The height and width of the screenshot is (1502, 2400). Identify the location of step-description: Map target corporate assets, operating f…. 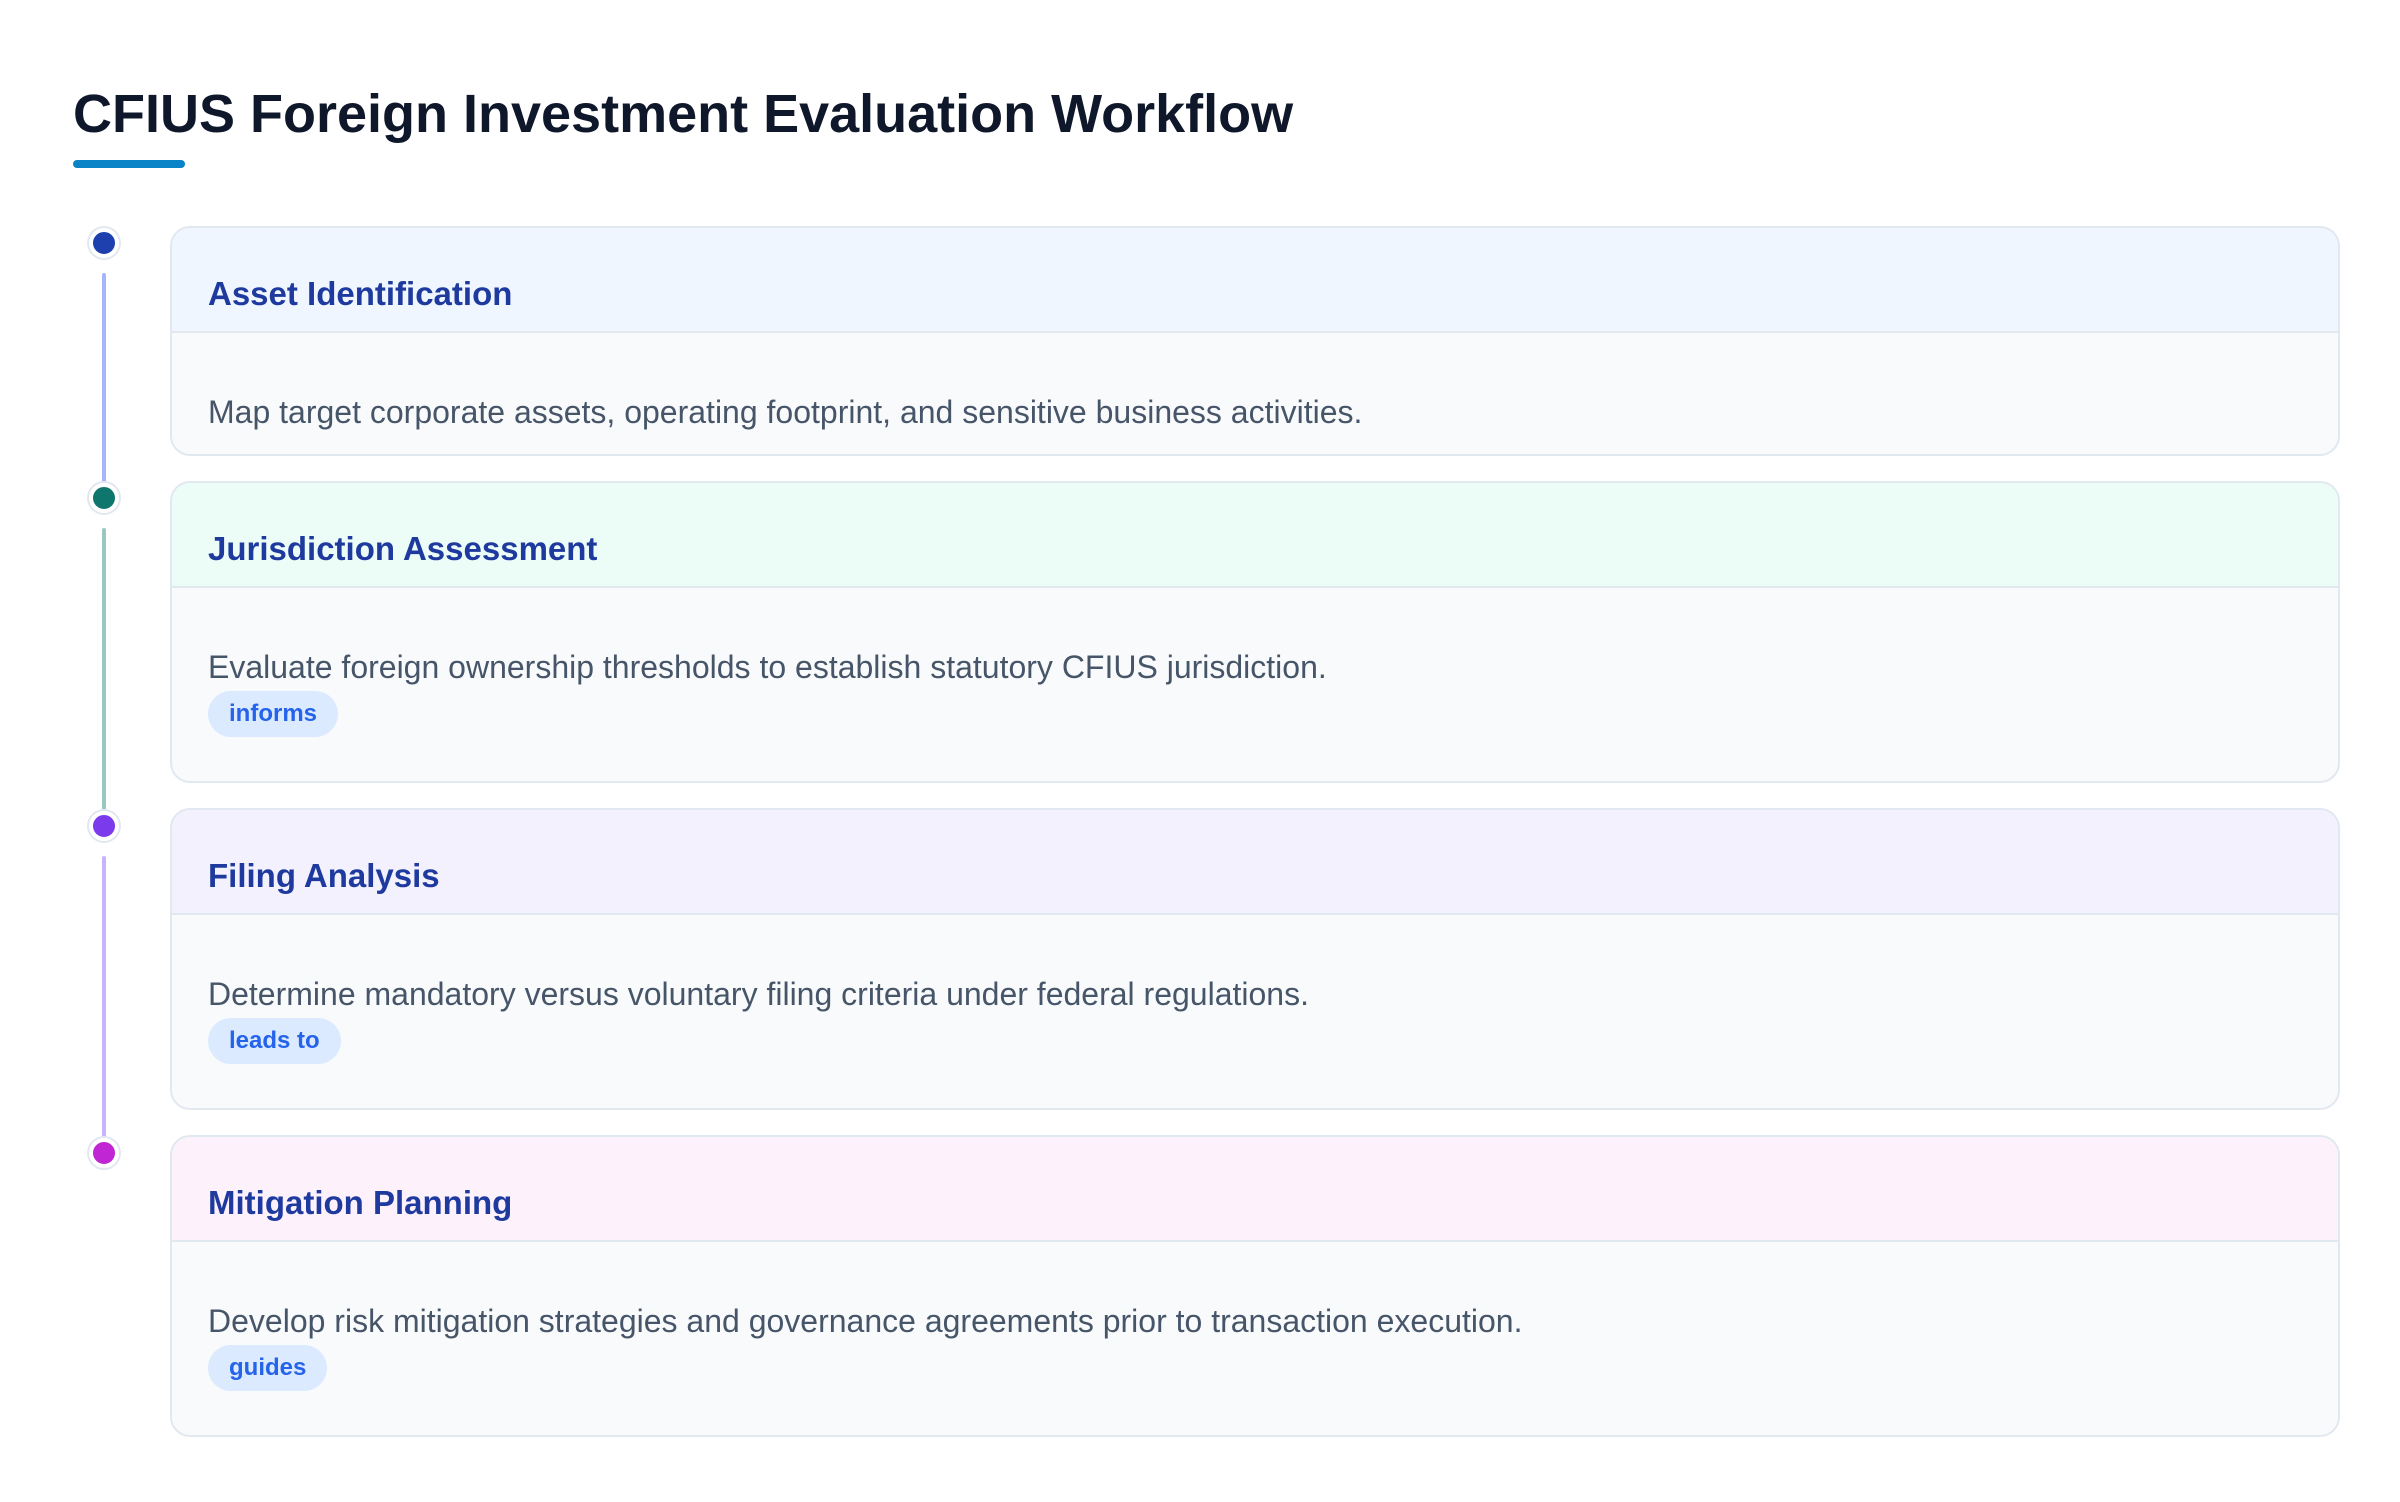
(785, 412).